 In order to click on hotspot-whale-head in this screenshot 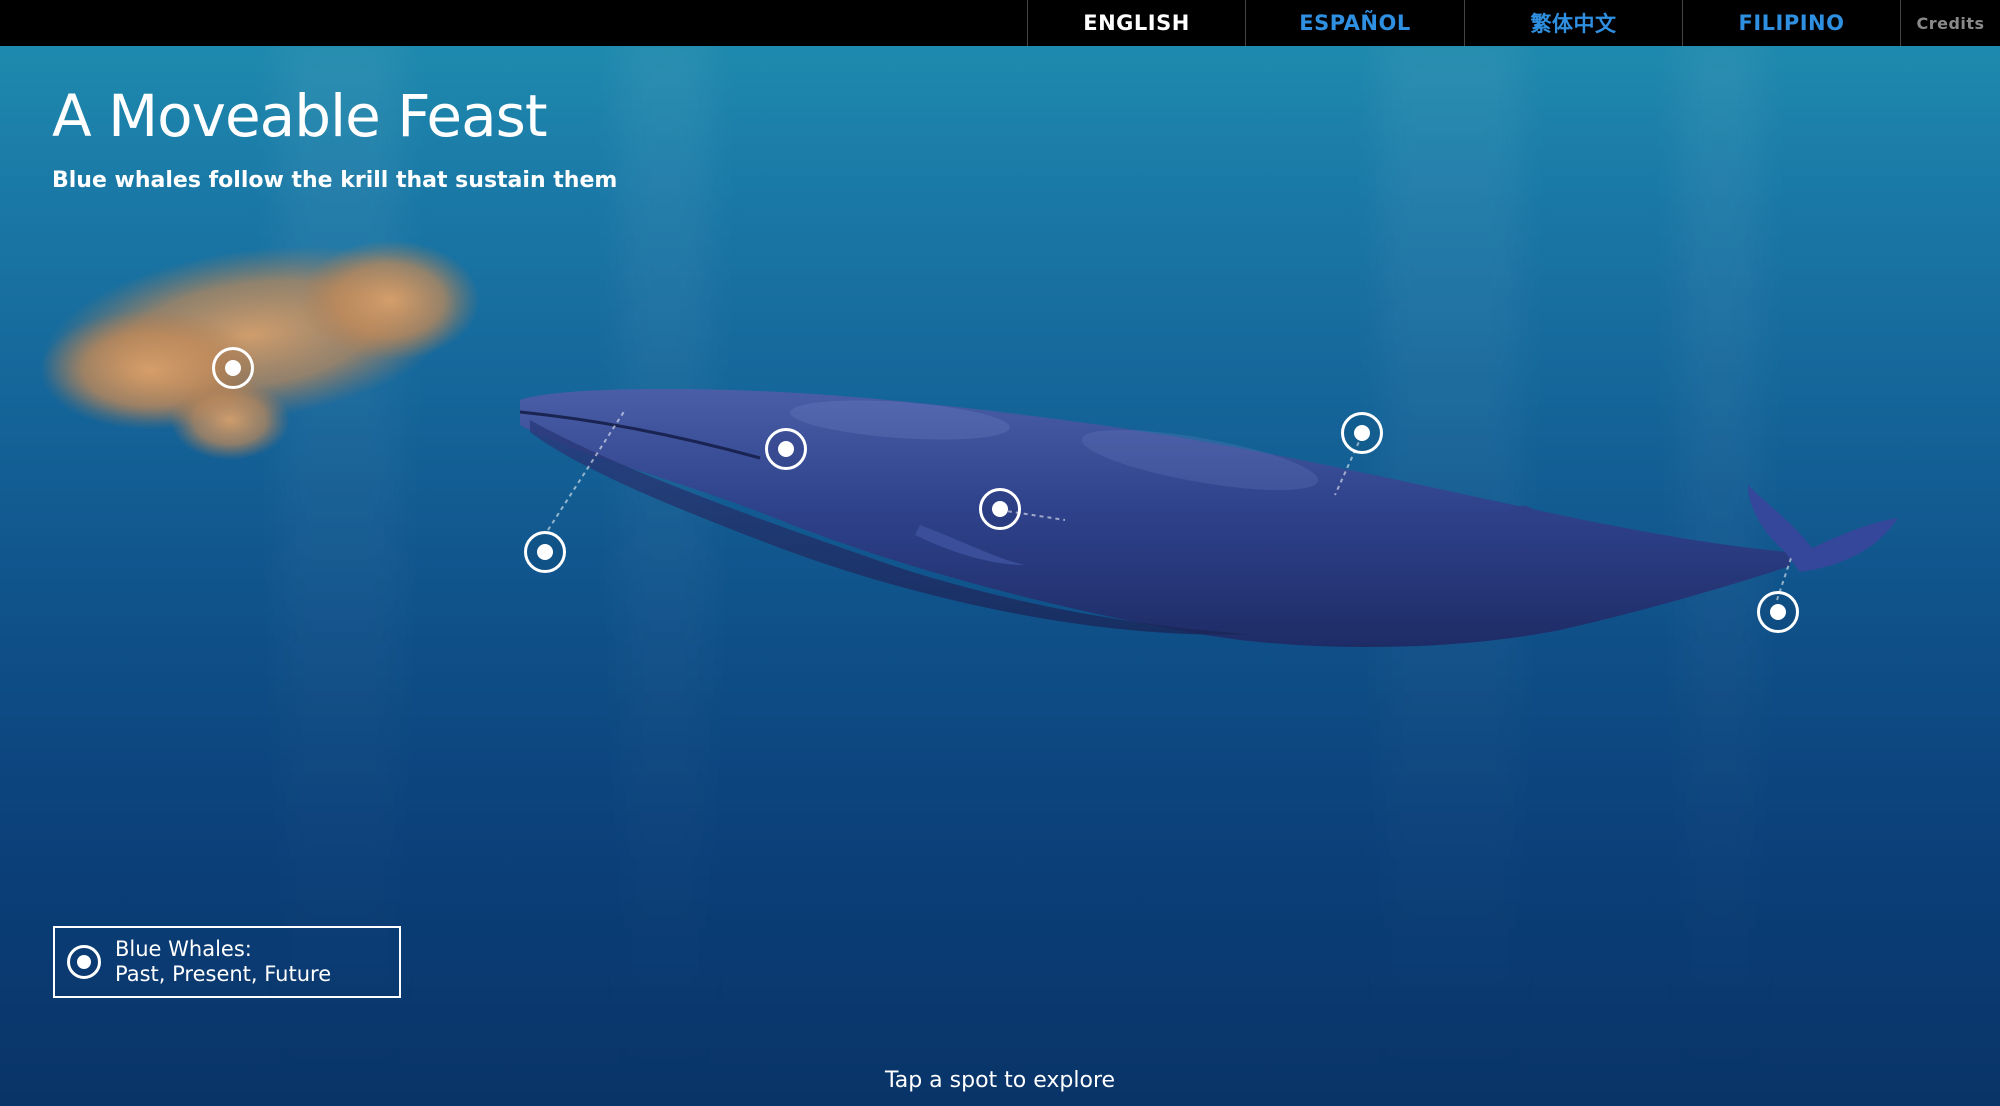, I will do `click(786, 449)`.